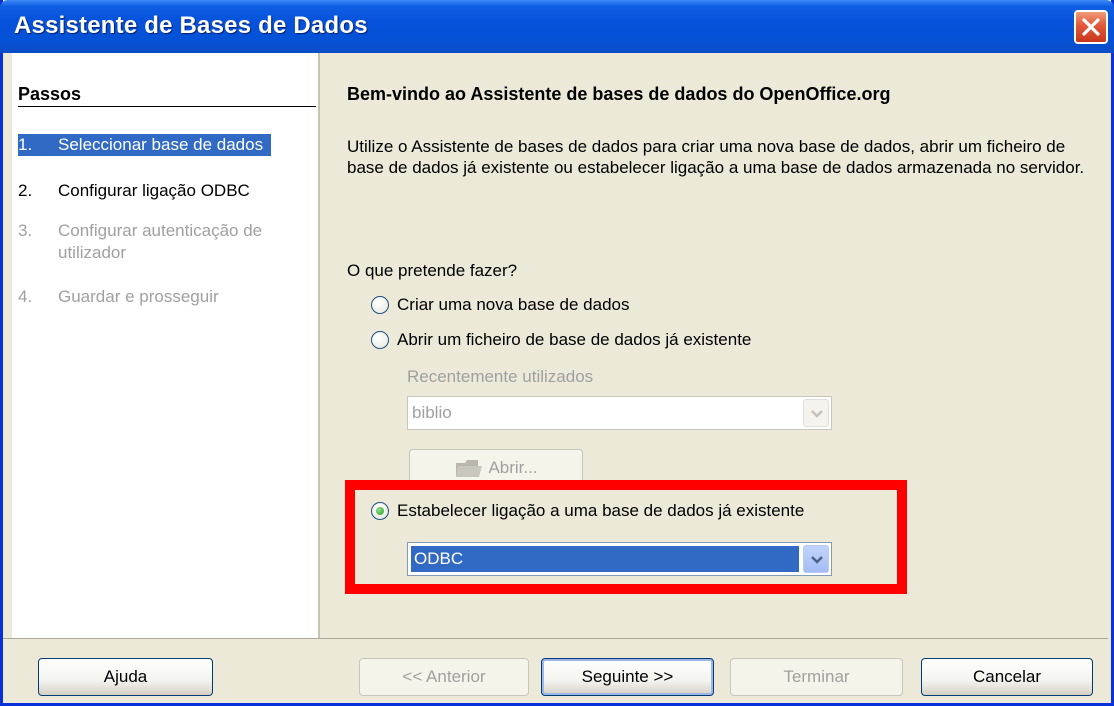 This screenshot has width=1114, height=706. I want to click on step-save-and-proceed: 4. Guardar e prosseguir, so click(118, 297).